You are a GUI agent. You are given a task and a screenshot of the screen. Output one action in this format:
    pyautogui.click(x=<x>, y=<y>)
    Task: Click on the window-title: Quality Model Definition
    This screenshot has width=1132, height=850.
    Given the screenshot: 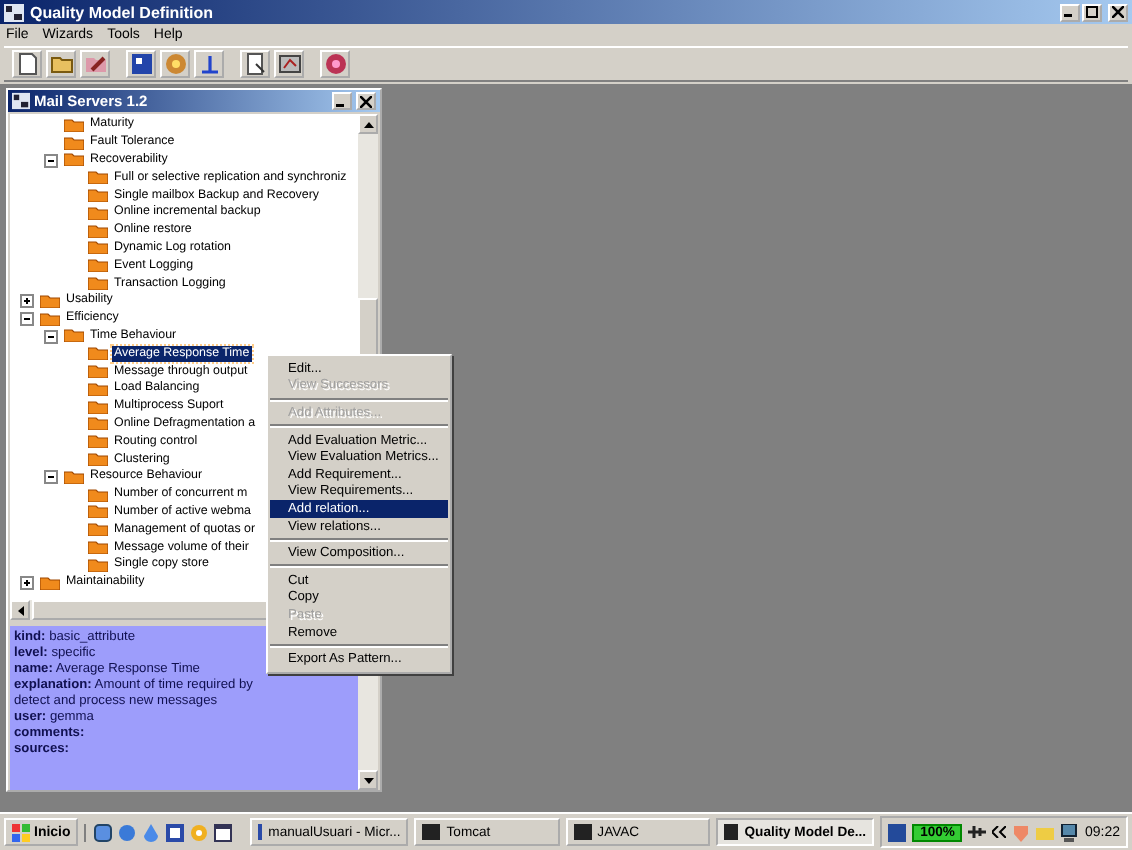 What is the action you would take?
    pyautogui.click(x=122, y=12)
    